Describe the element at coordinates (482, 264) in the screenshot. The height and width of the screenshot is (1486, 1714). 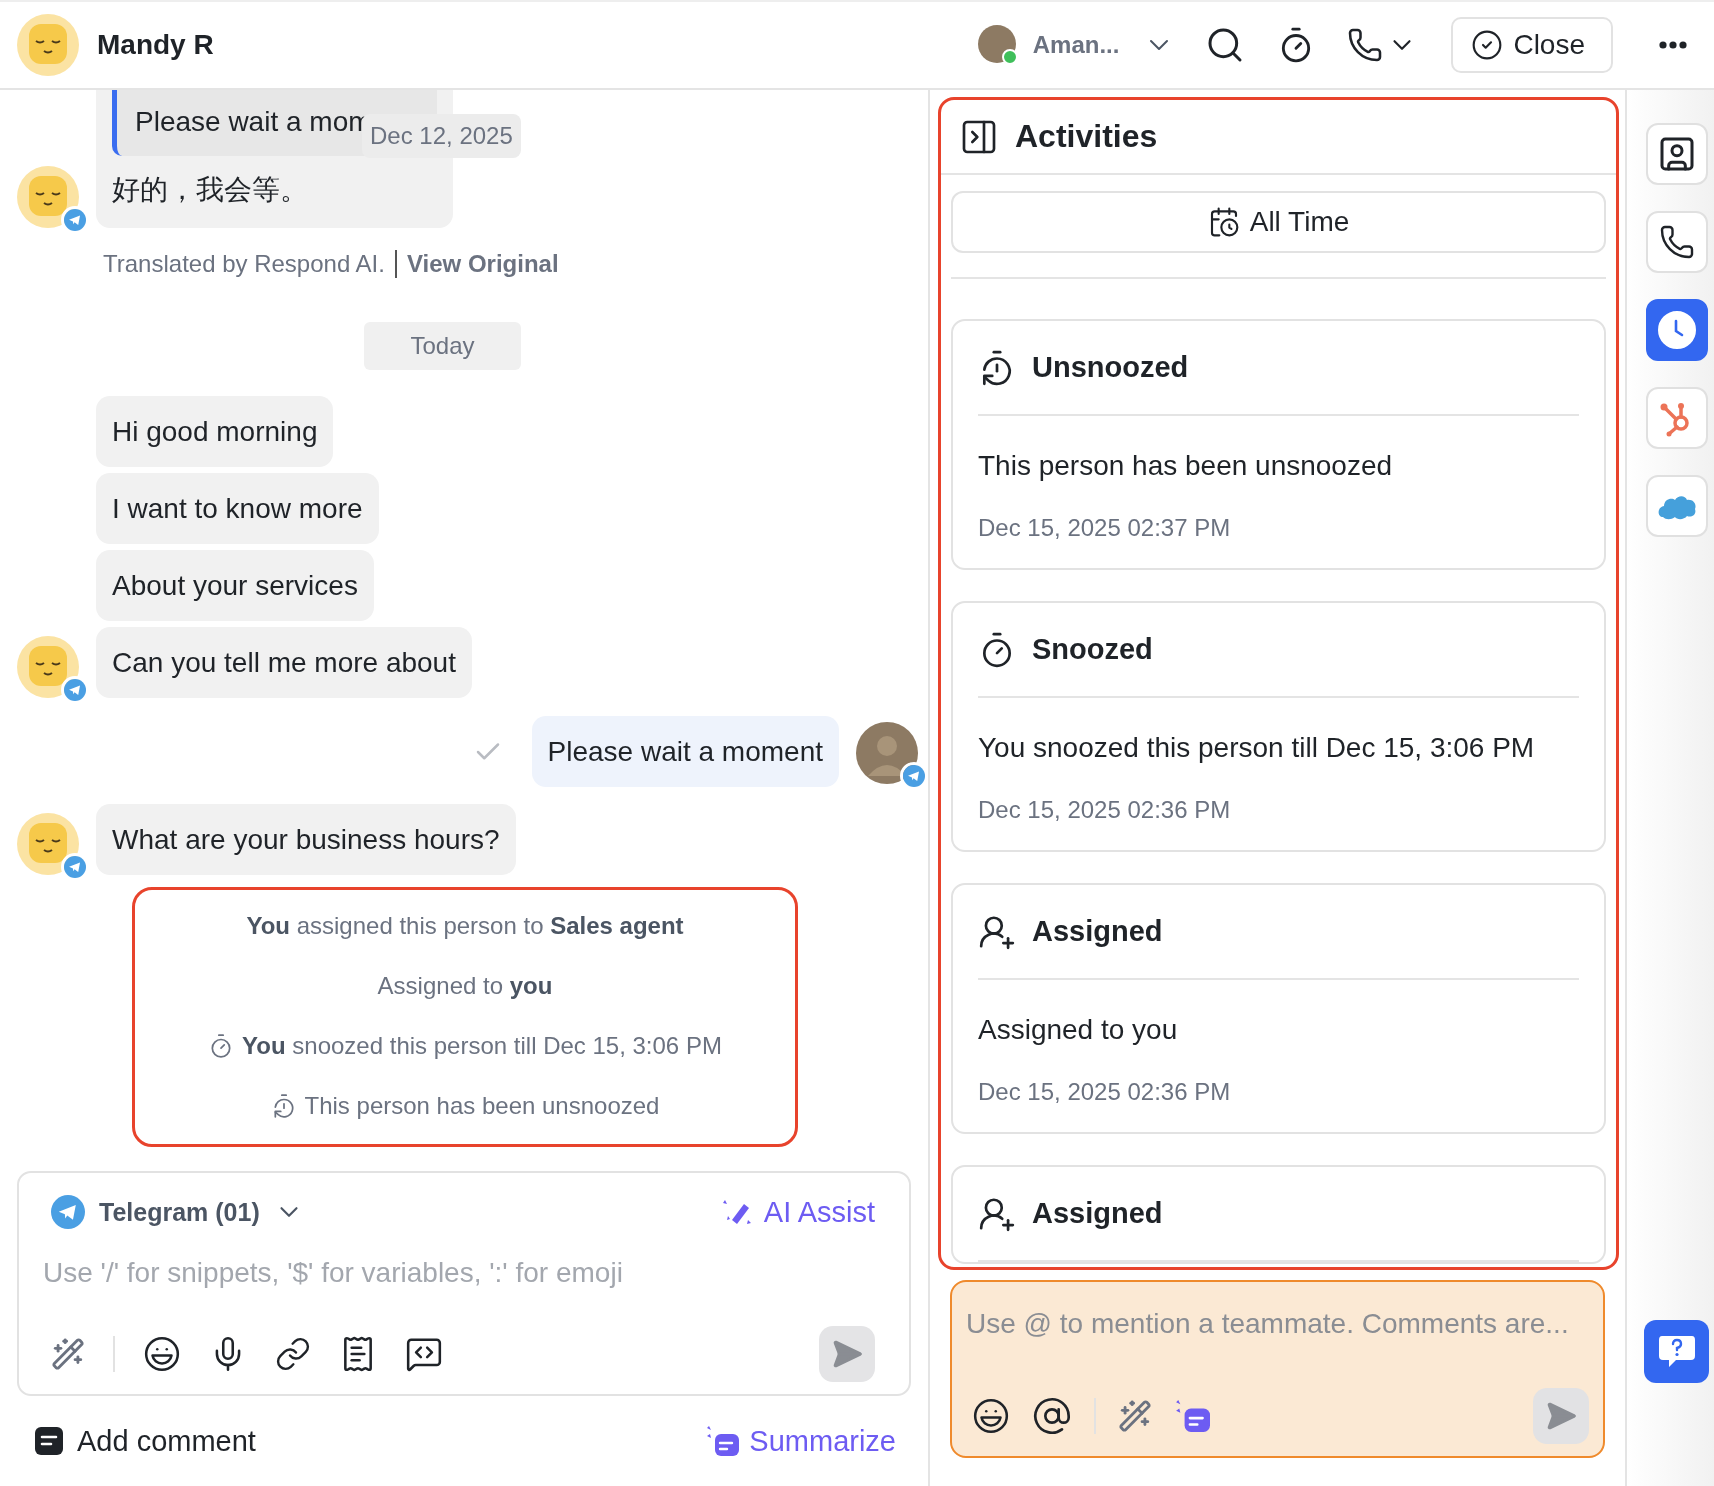
I see `view-original-link: View Original` at that location.